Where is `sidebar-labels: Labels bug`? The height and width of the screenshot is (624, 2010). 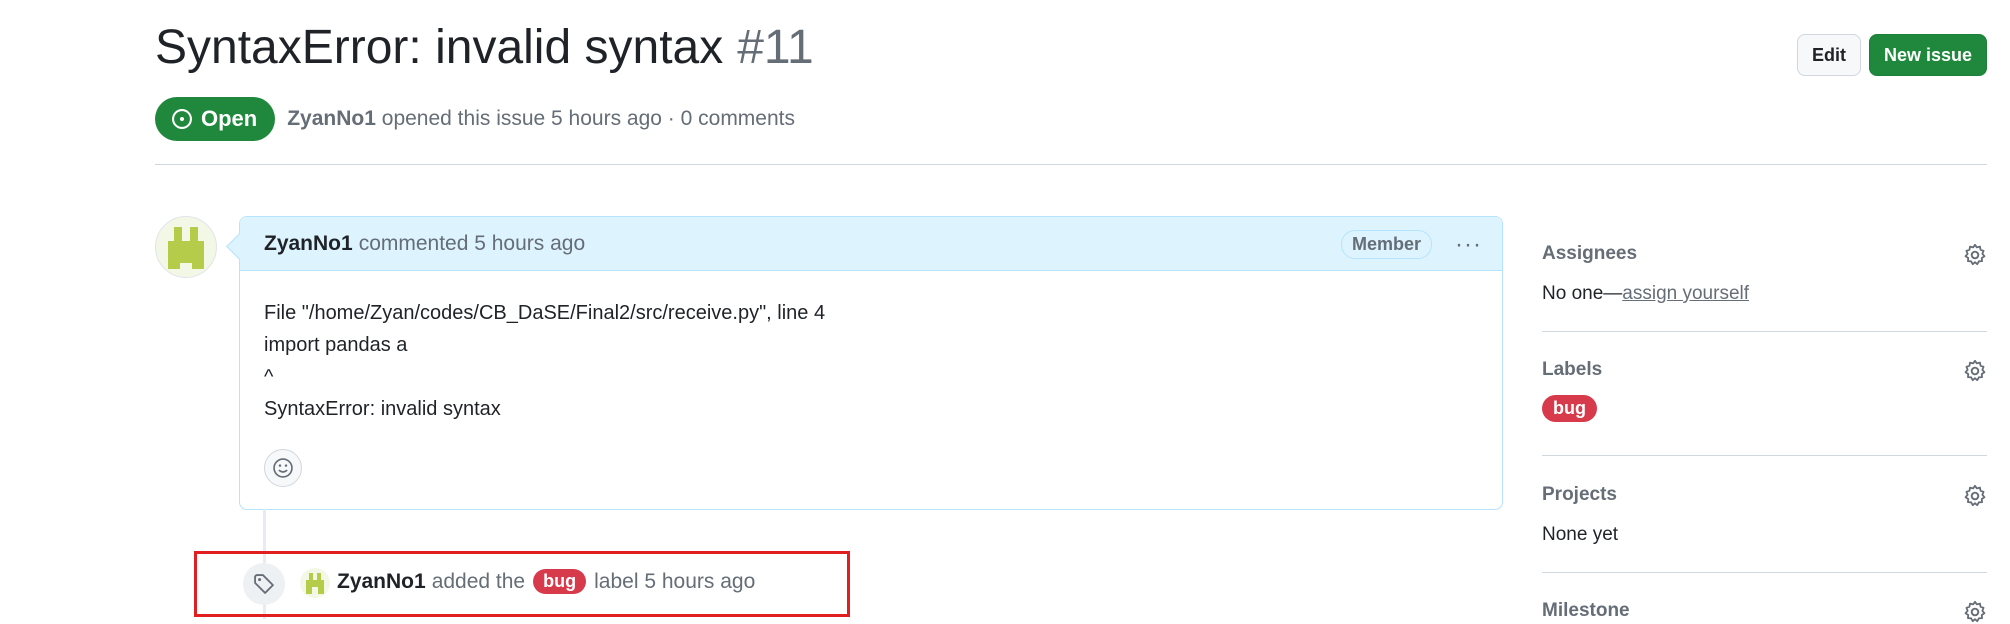
sidebar-labels: Labels bug is located at coordinates (1764, 390).